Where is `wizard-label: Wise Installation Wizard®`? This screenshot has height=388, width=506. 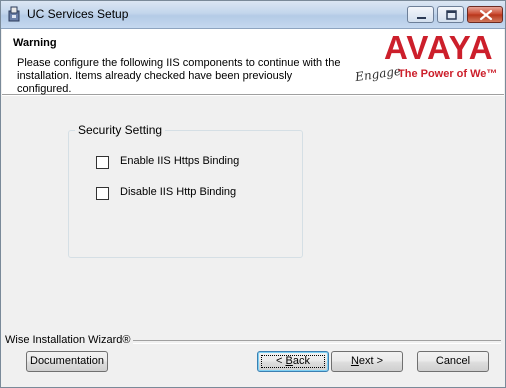 wizard-label: Wise Installation Wizard® is located at coordinates (69, 340).